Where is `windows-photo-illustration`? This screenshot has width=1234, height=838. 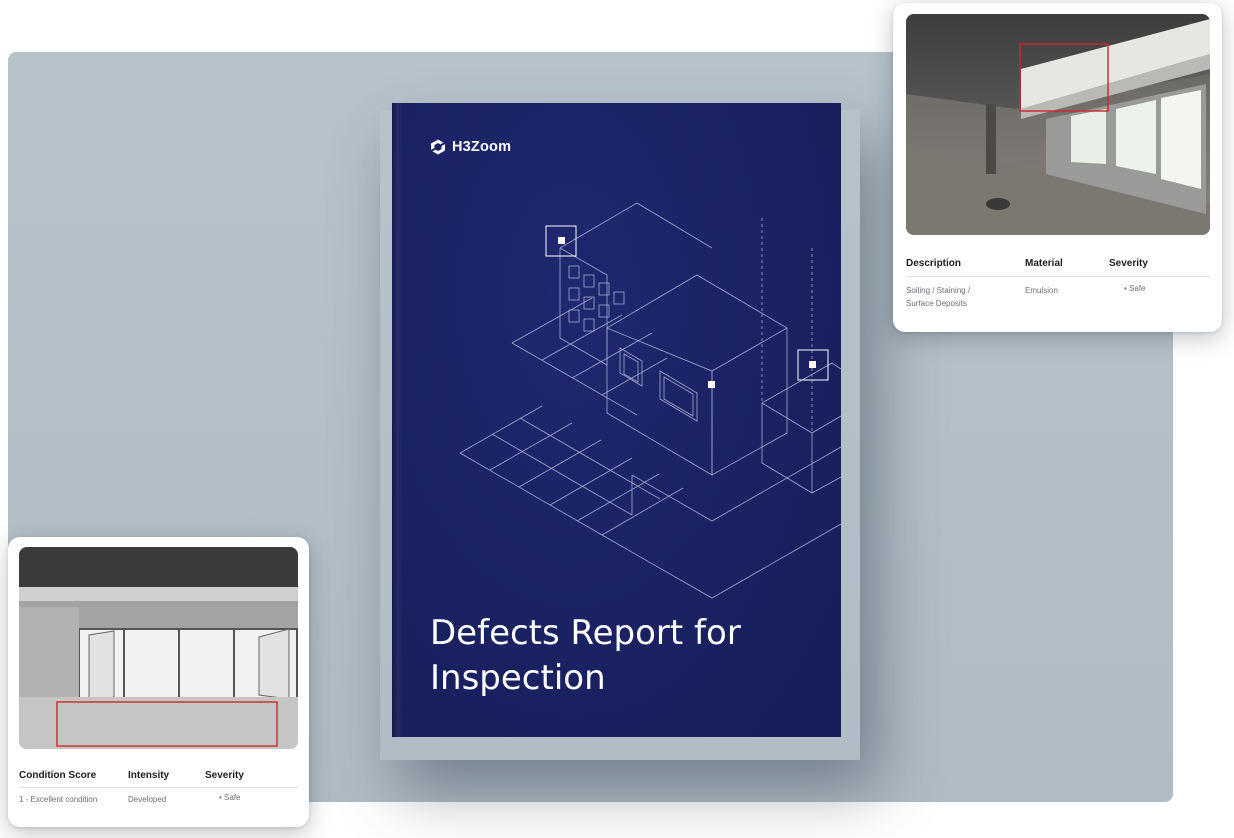
windows-photo-illustration is located at coordinates (158, 648).